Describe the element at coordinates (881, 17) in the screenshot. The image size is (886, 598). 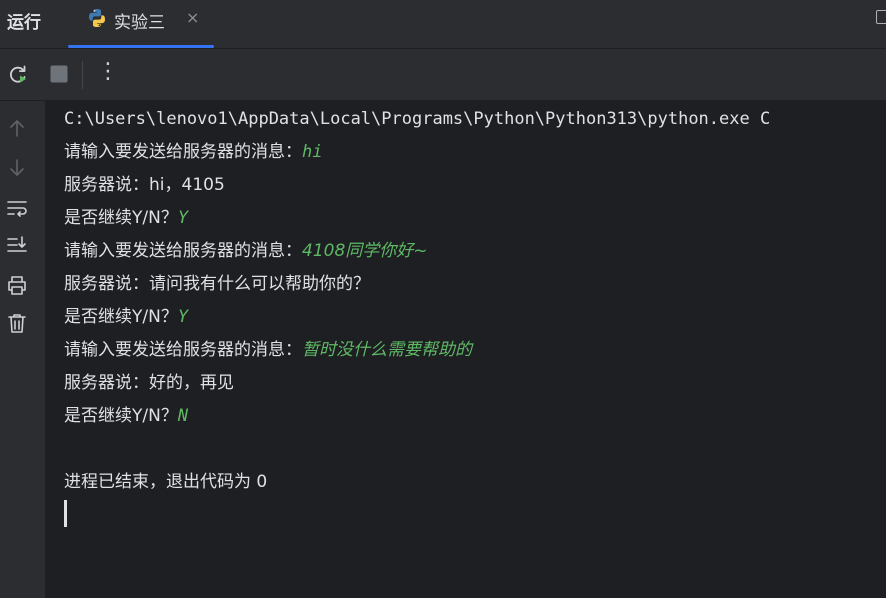
I see `window-layout-icon` at that location.